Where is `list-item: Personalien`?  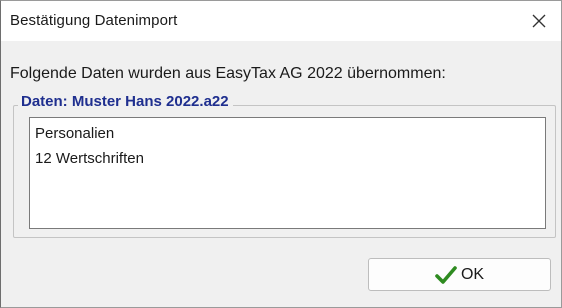 list-item: Personalien is located at coordinates (290, 133).